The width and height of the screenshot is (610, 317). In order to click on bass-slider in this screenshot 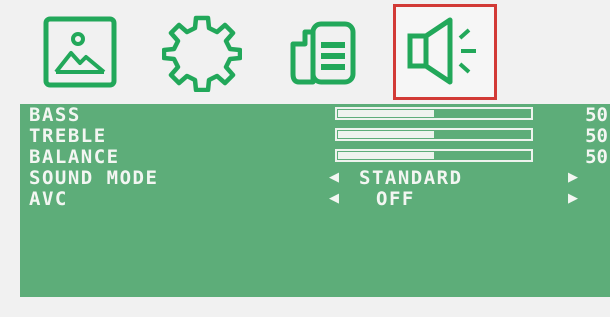, I will do `click(434, 113)`.